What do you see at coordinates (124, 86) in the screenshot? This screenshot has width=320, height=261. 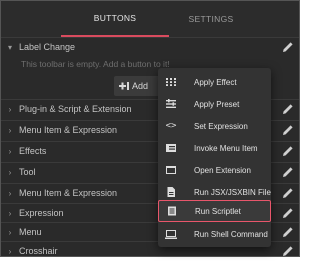 I see `add-button-icon` at bounding box center [124, 86].